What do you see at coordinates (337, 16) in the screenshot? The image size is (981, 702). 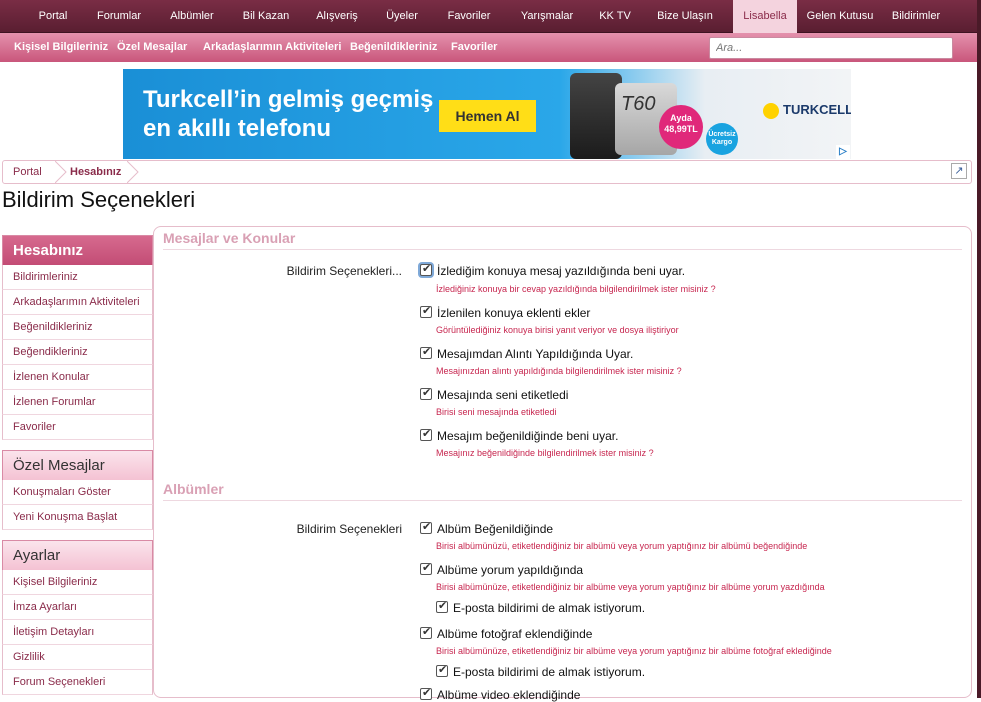 I see `nav-item-alisveris: Alışveriş` at bounding box center [337, 16].